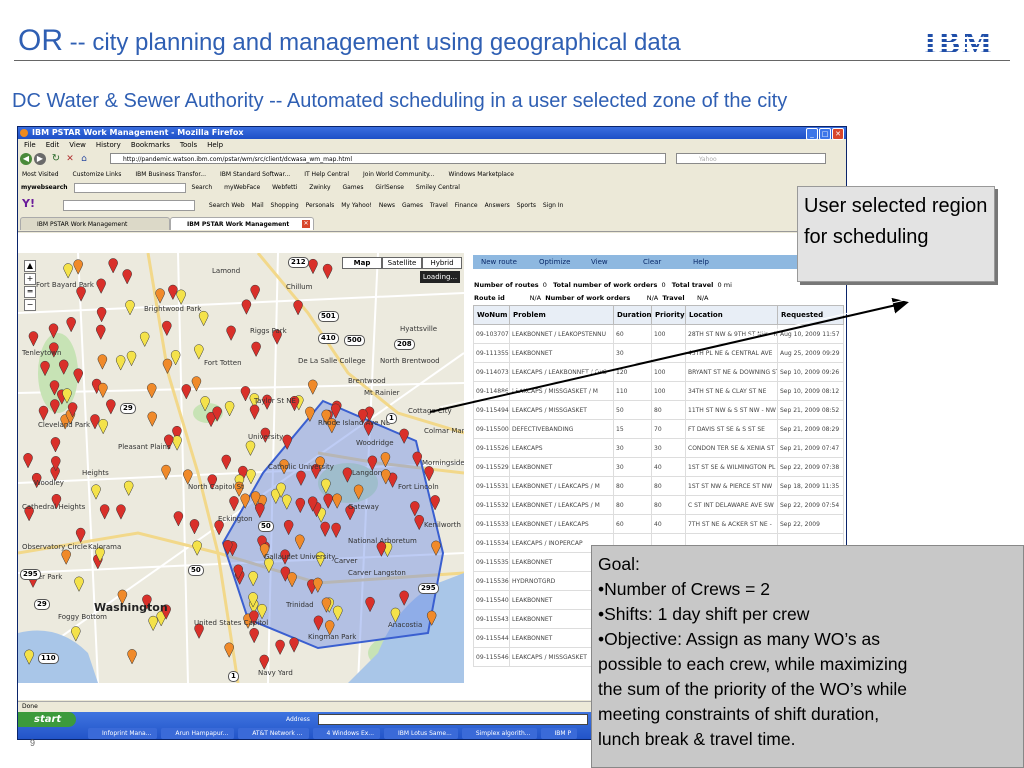 The height and width of the screenshot is (768, 1024). I want to click on mywebsearch-input, so click(129, 187).